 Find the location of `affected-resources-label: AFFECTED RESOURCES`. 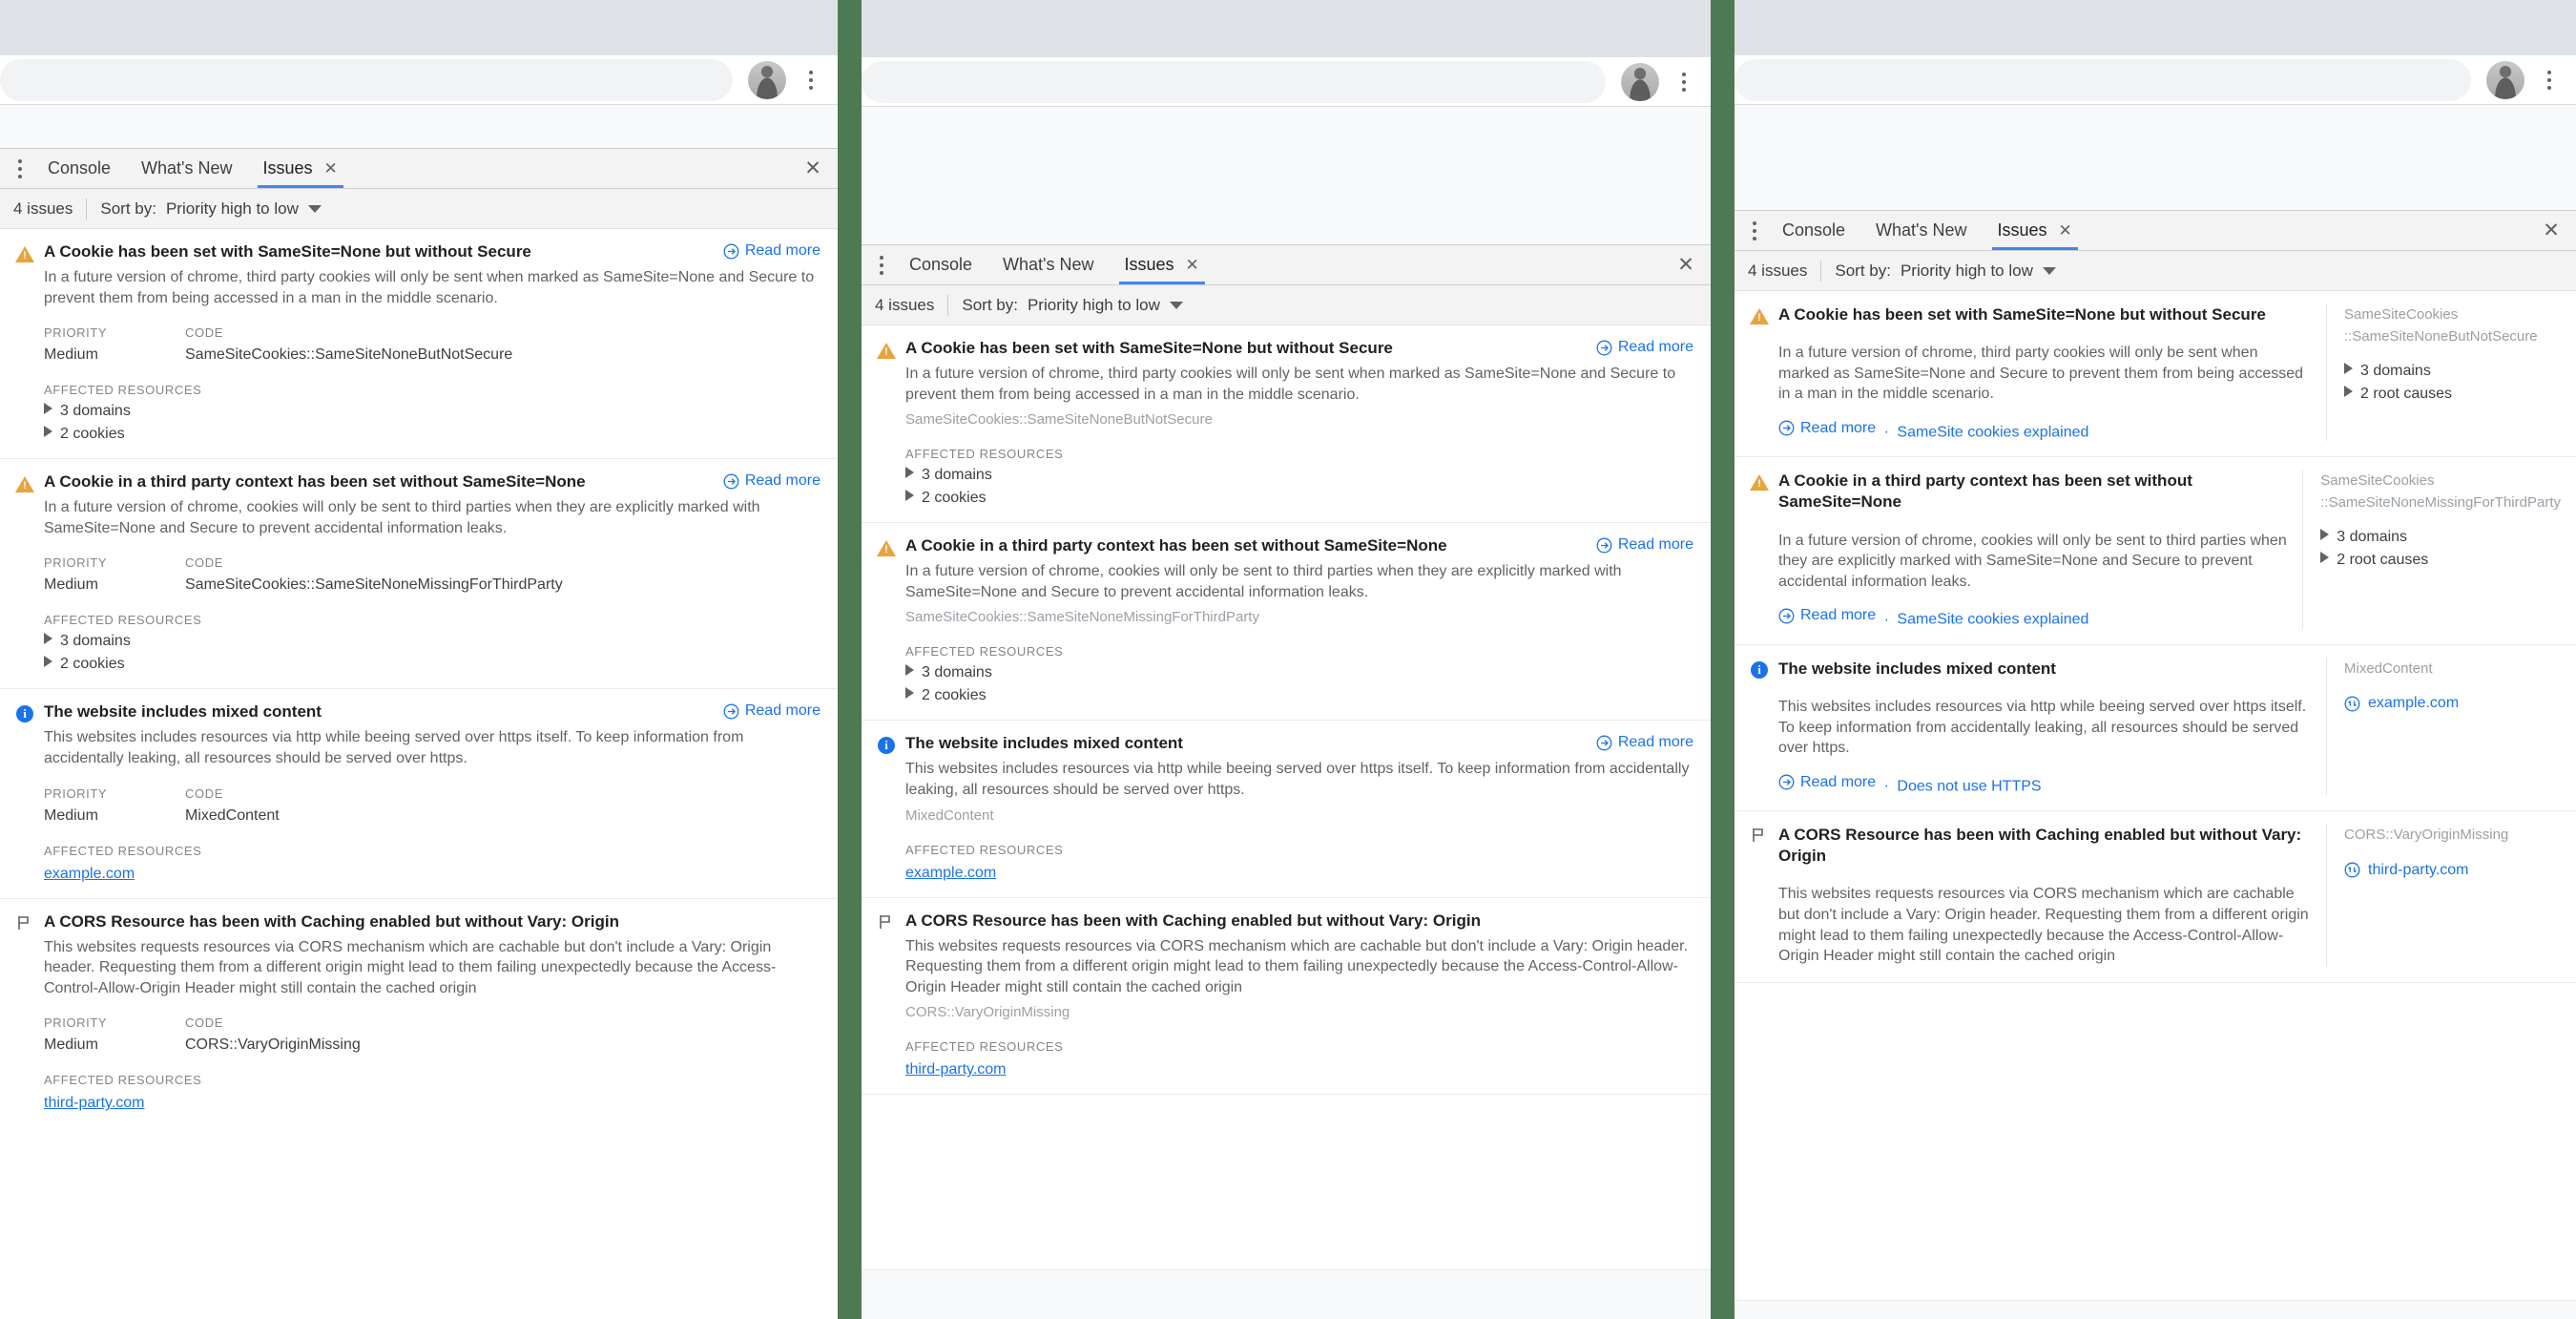

affected-resources-label: AFFECTED RESOURCES is located at coordinates (123, 1081).